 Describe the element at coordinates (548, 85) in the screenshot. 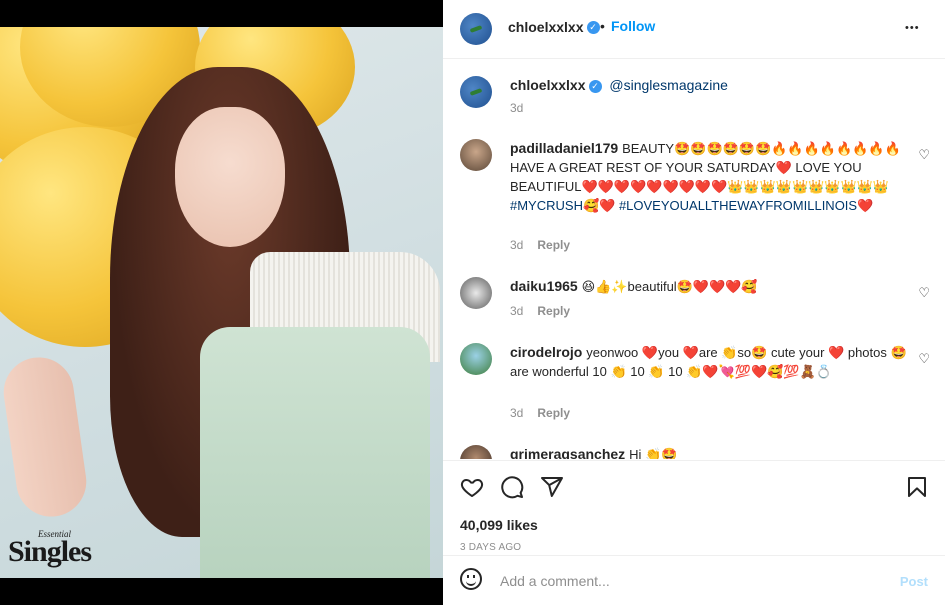

I see `caption-username: chloelxxlxx` at that location.